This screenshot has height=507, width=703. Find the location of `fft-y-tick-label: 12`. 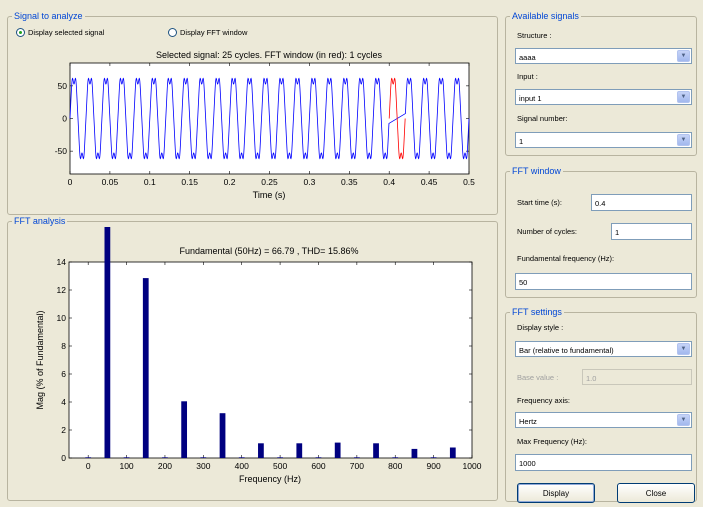

fft-y-tick-label: 12 is located at coordinates (62, 290).